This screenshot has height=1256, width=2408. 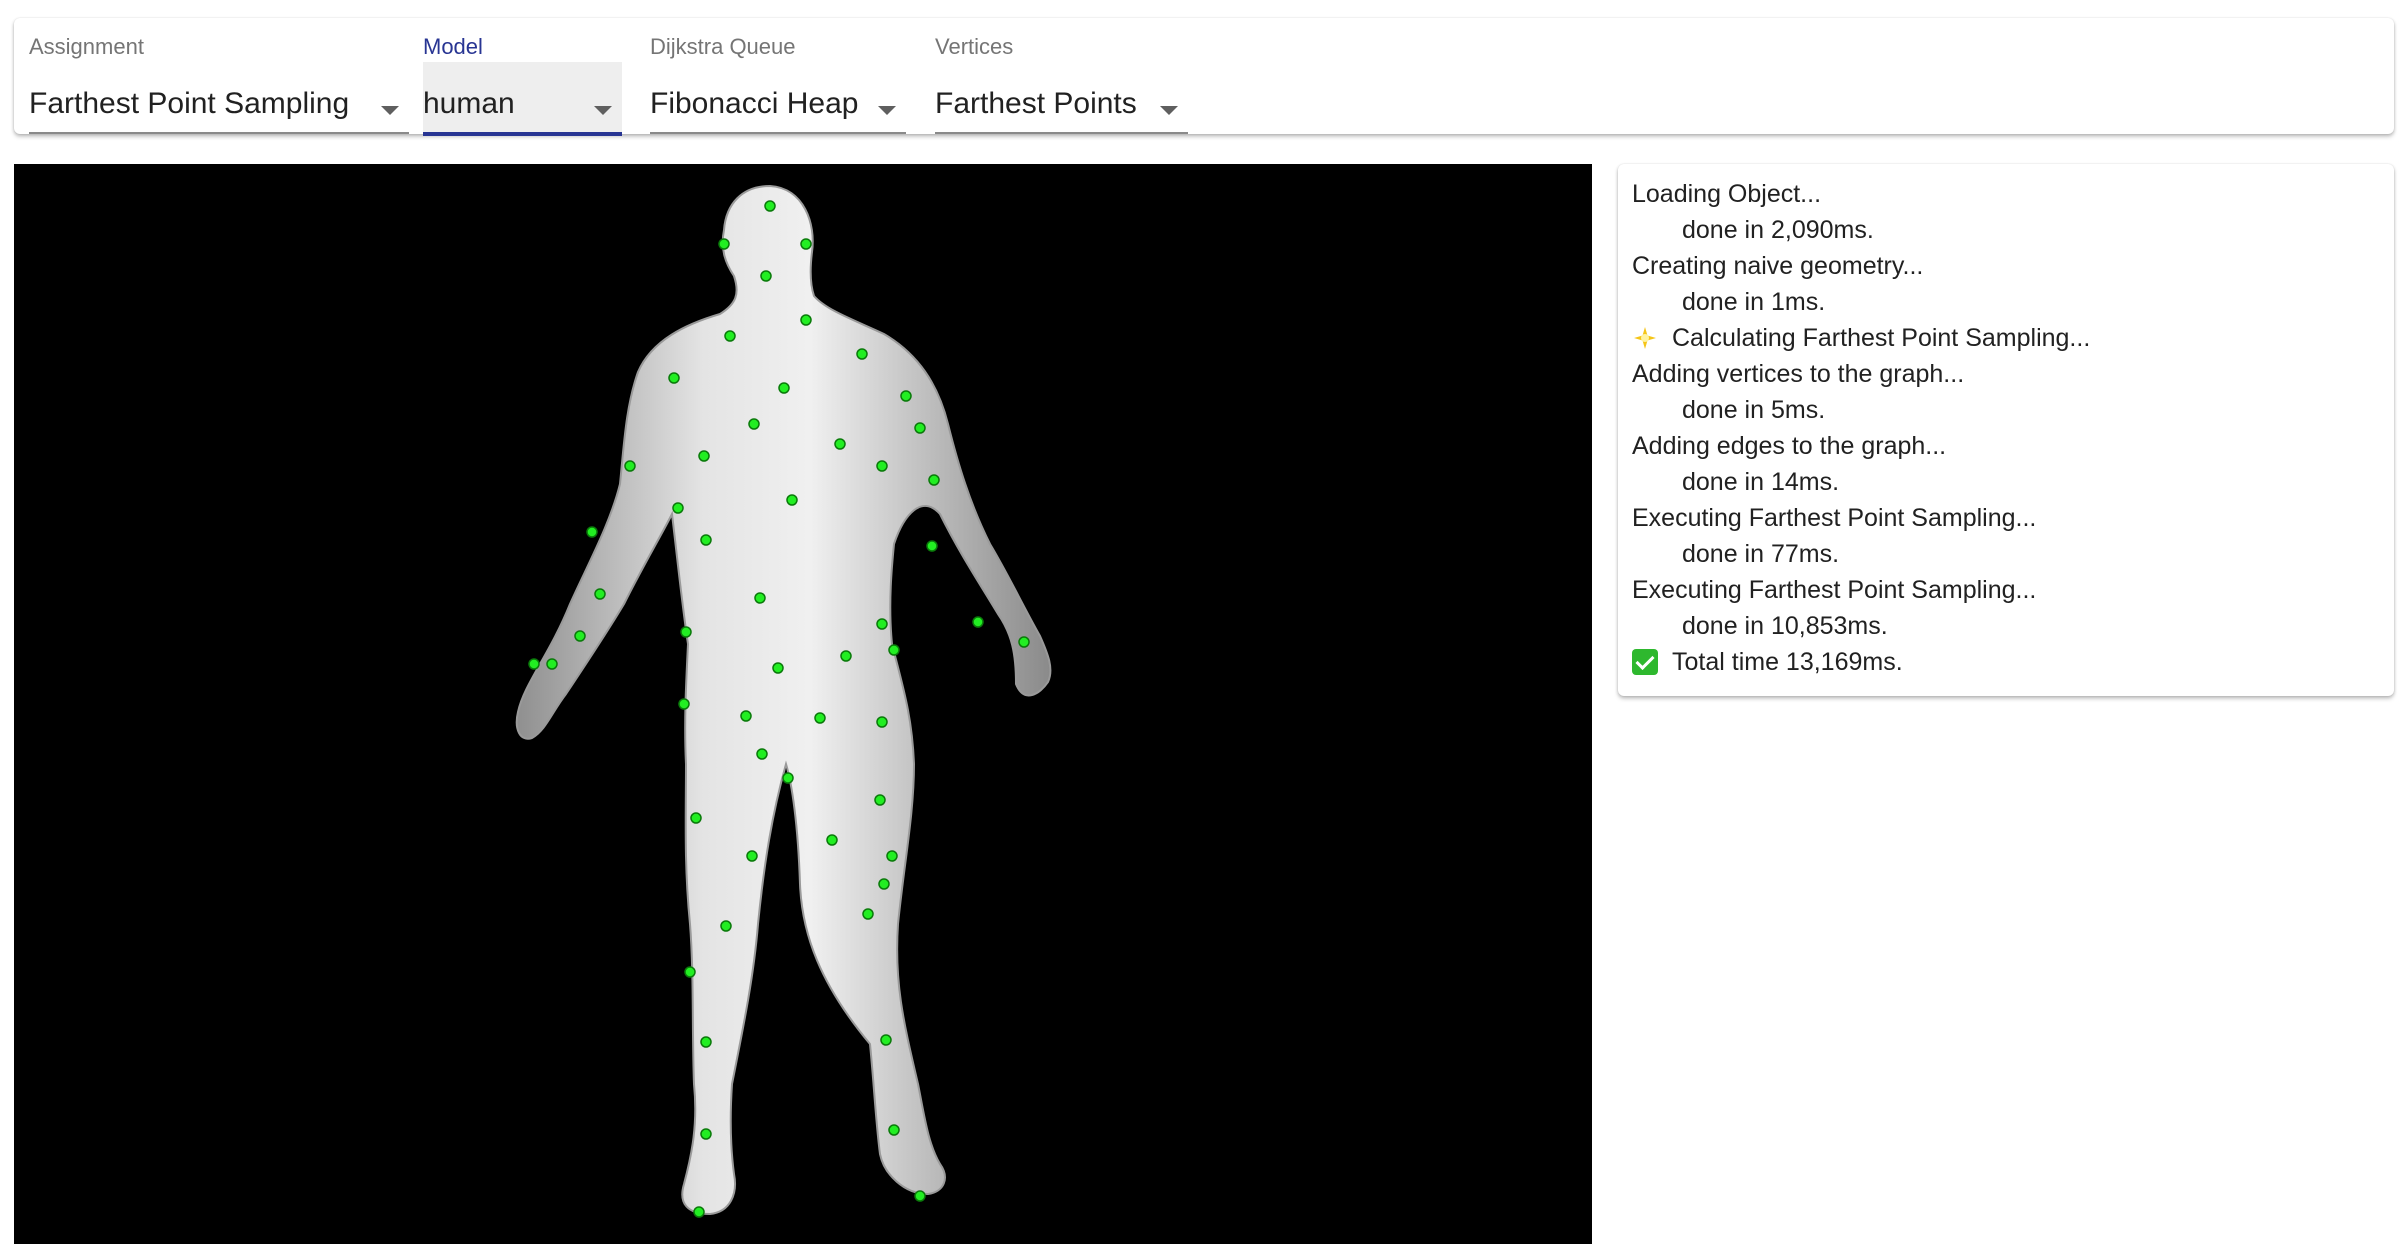 What do you see at coordinates (1036, 103) in the screenshot?
I see `vertices-value: Farthest Points` at bounding box center [1036, 103].